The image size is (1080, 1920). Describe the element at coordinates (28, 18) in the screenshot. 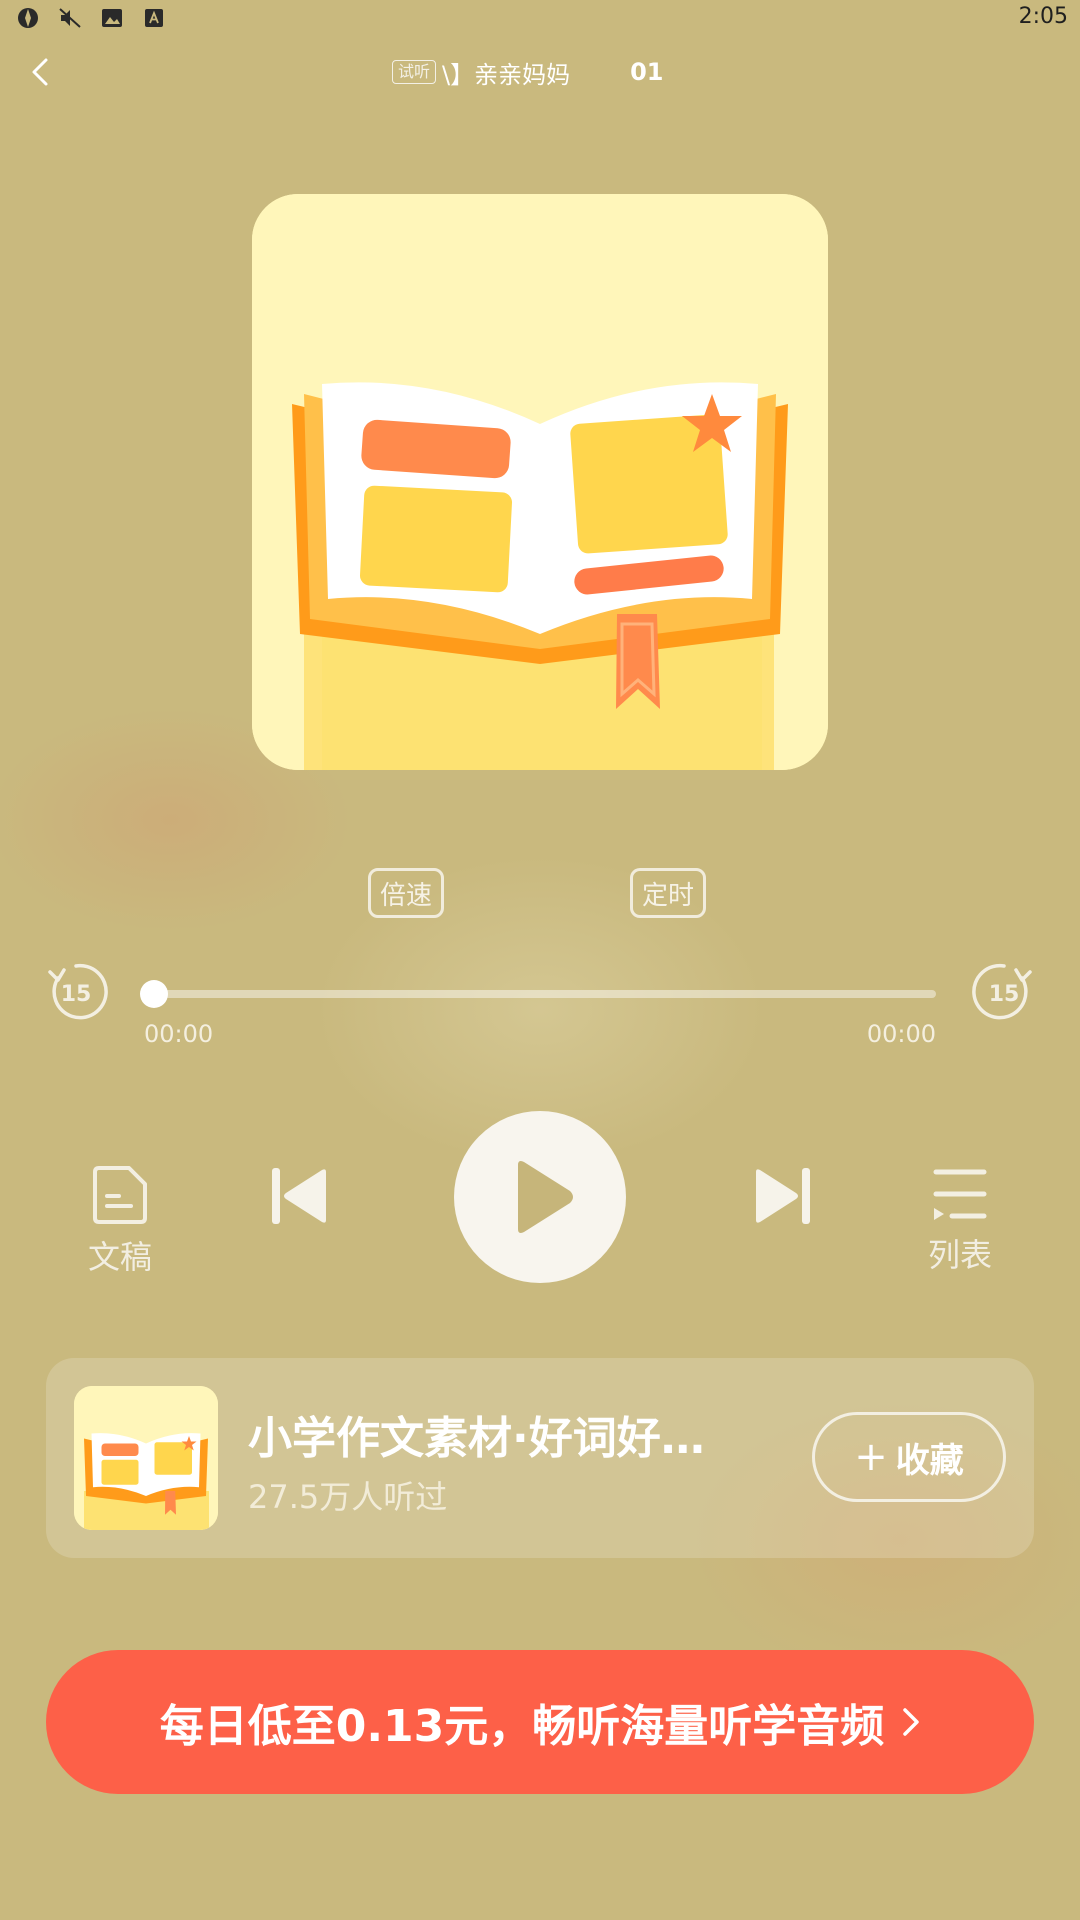

I see `app-icon` at that location.